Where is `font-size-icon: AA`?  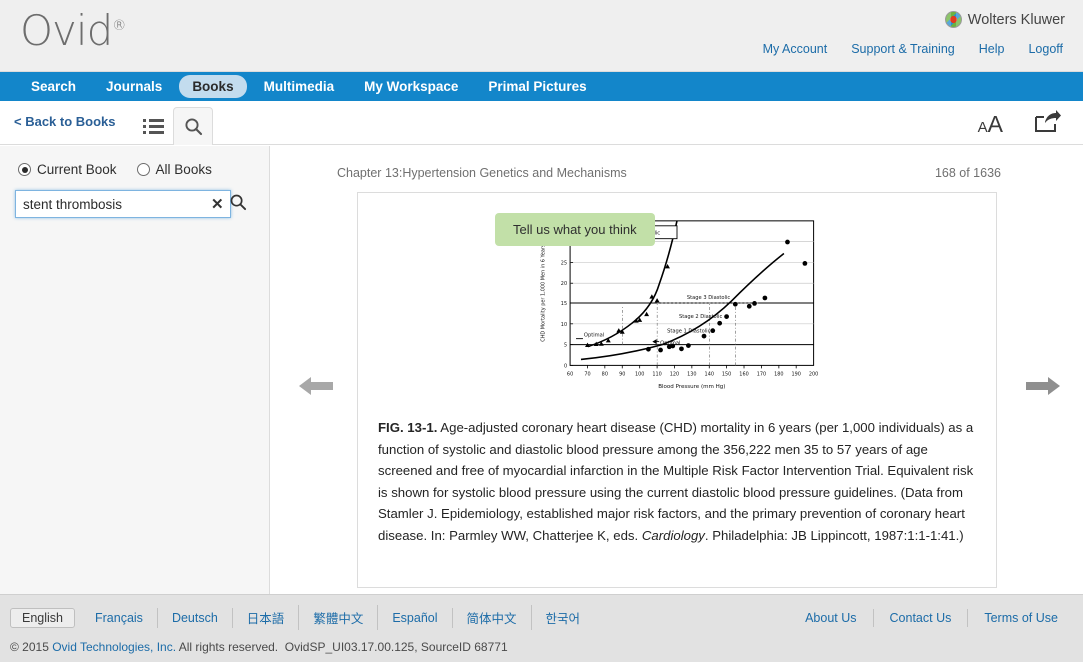
font-size-icon: AA is located at coordinates (990, 124).